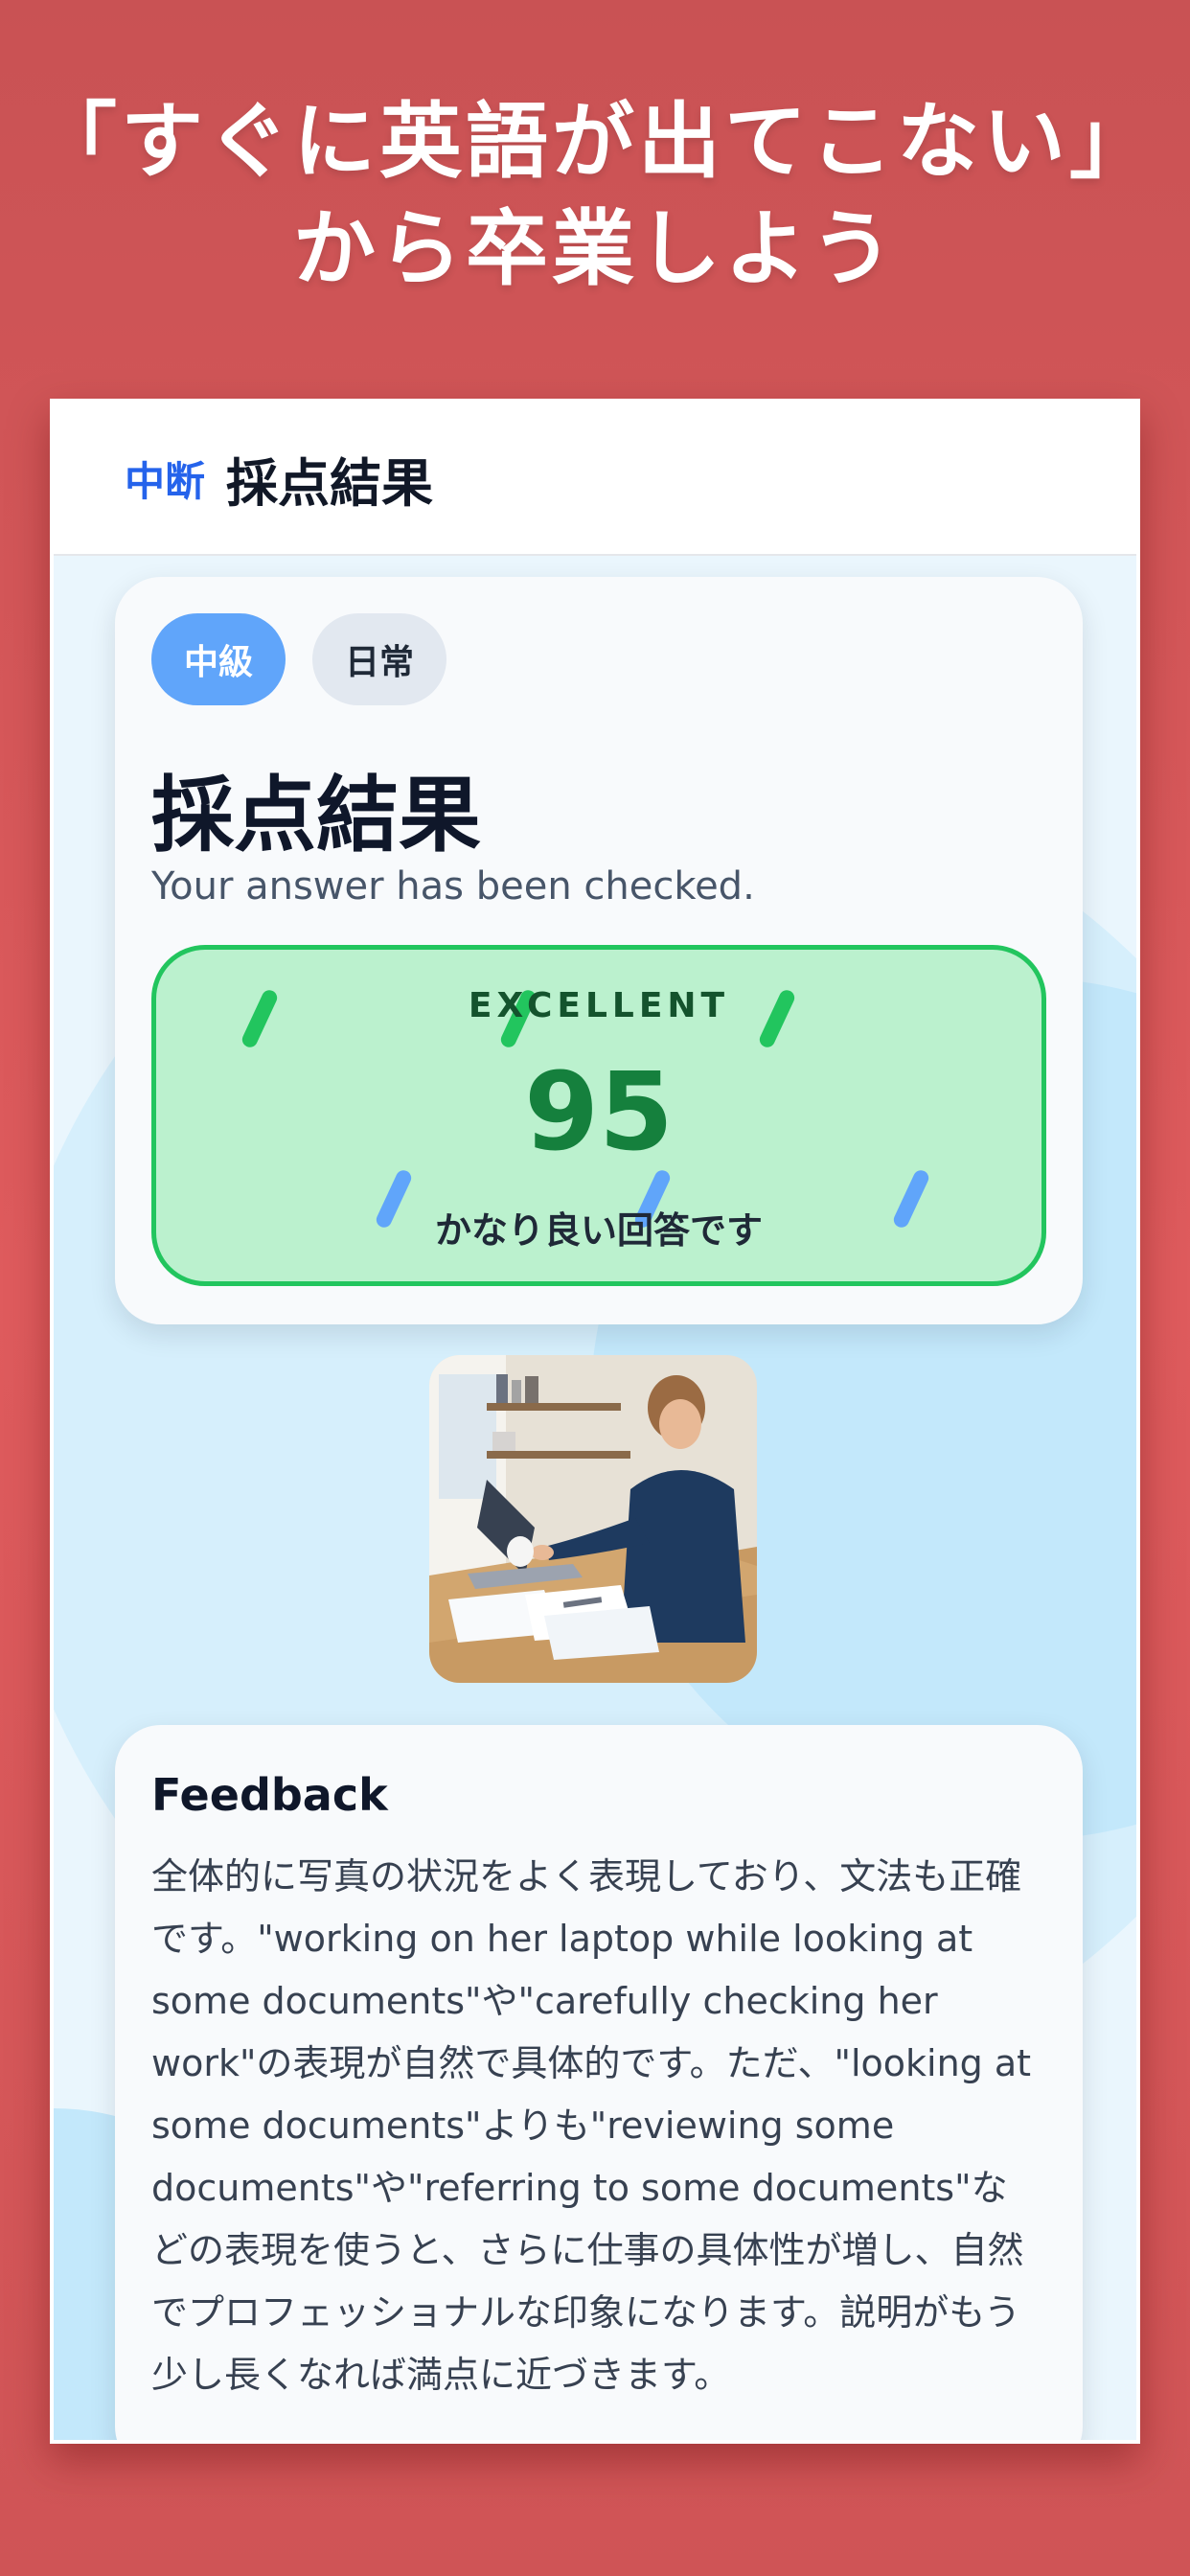 The height and width of the screenshot is (2576, 1190). Describe the element at coordinates (599, 1005) in the screenshot. I see `score-label: EXCELLENT` at that location.